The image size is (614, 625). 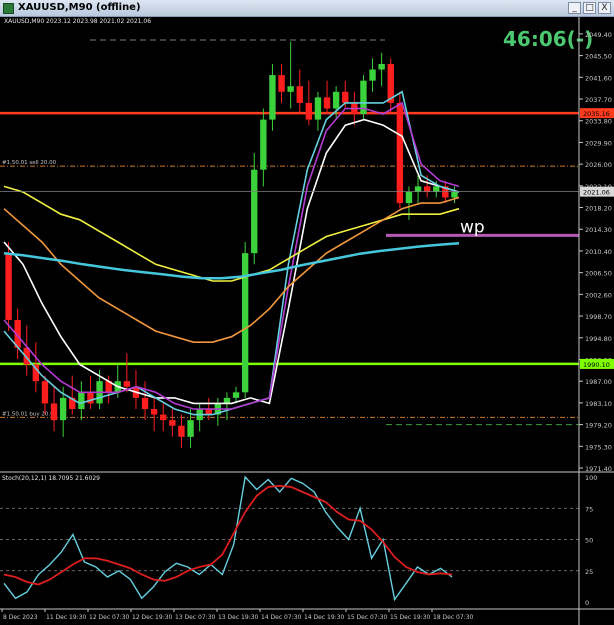 What do you see at coordinates (598, 382) in the screenshot?
I see `price-tick-label: 1987.00` at bounding box center [598, 382].